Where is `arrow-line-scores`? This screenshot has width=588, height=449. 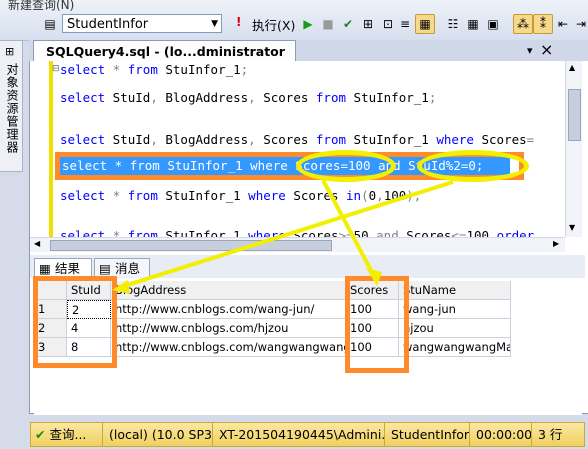
arrow-line-scores is located at coordinates (348, 228).